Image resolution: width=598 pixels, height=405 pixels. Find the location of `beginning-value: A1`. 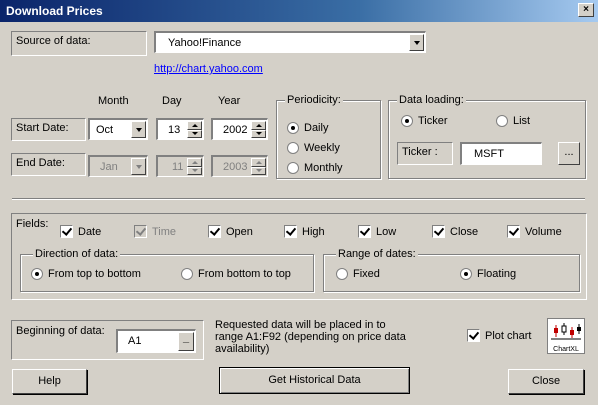

beginning-value: A1 is located at coordinates (135, 341).